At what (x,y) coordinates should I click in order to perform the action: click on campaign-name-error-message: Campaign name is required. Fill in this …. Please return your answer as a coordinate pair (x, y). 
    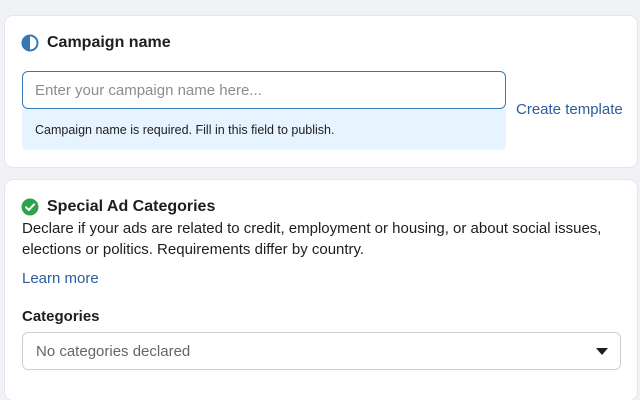
    Looking at the image, I should click on (264, 129).